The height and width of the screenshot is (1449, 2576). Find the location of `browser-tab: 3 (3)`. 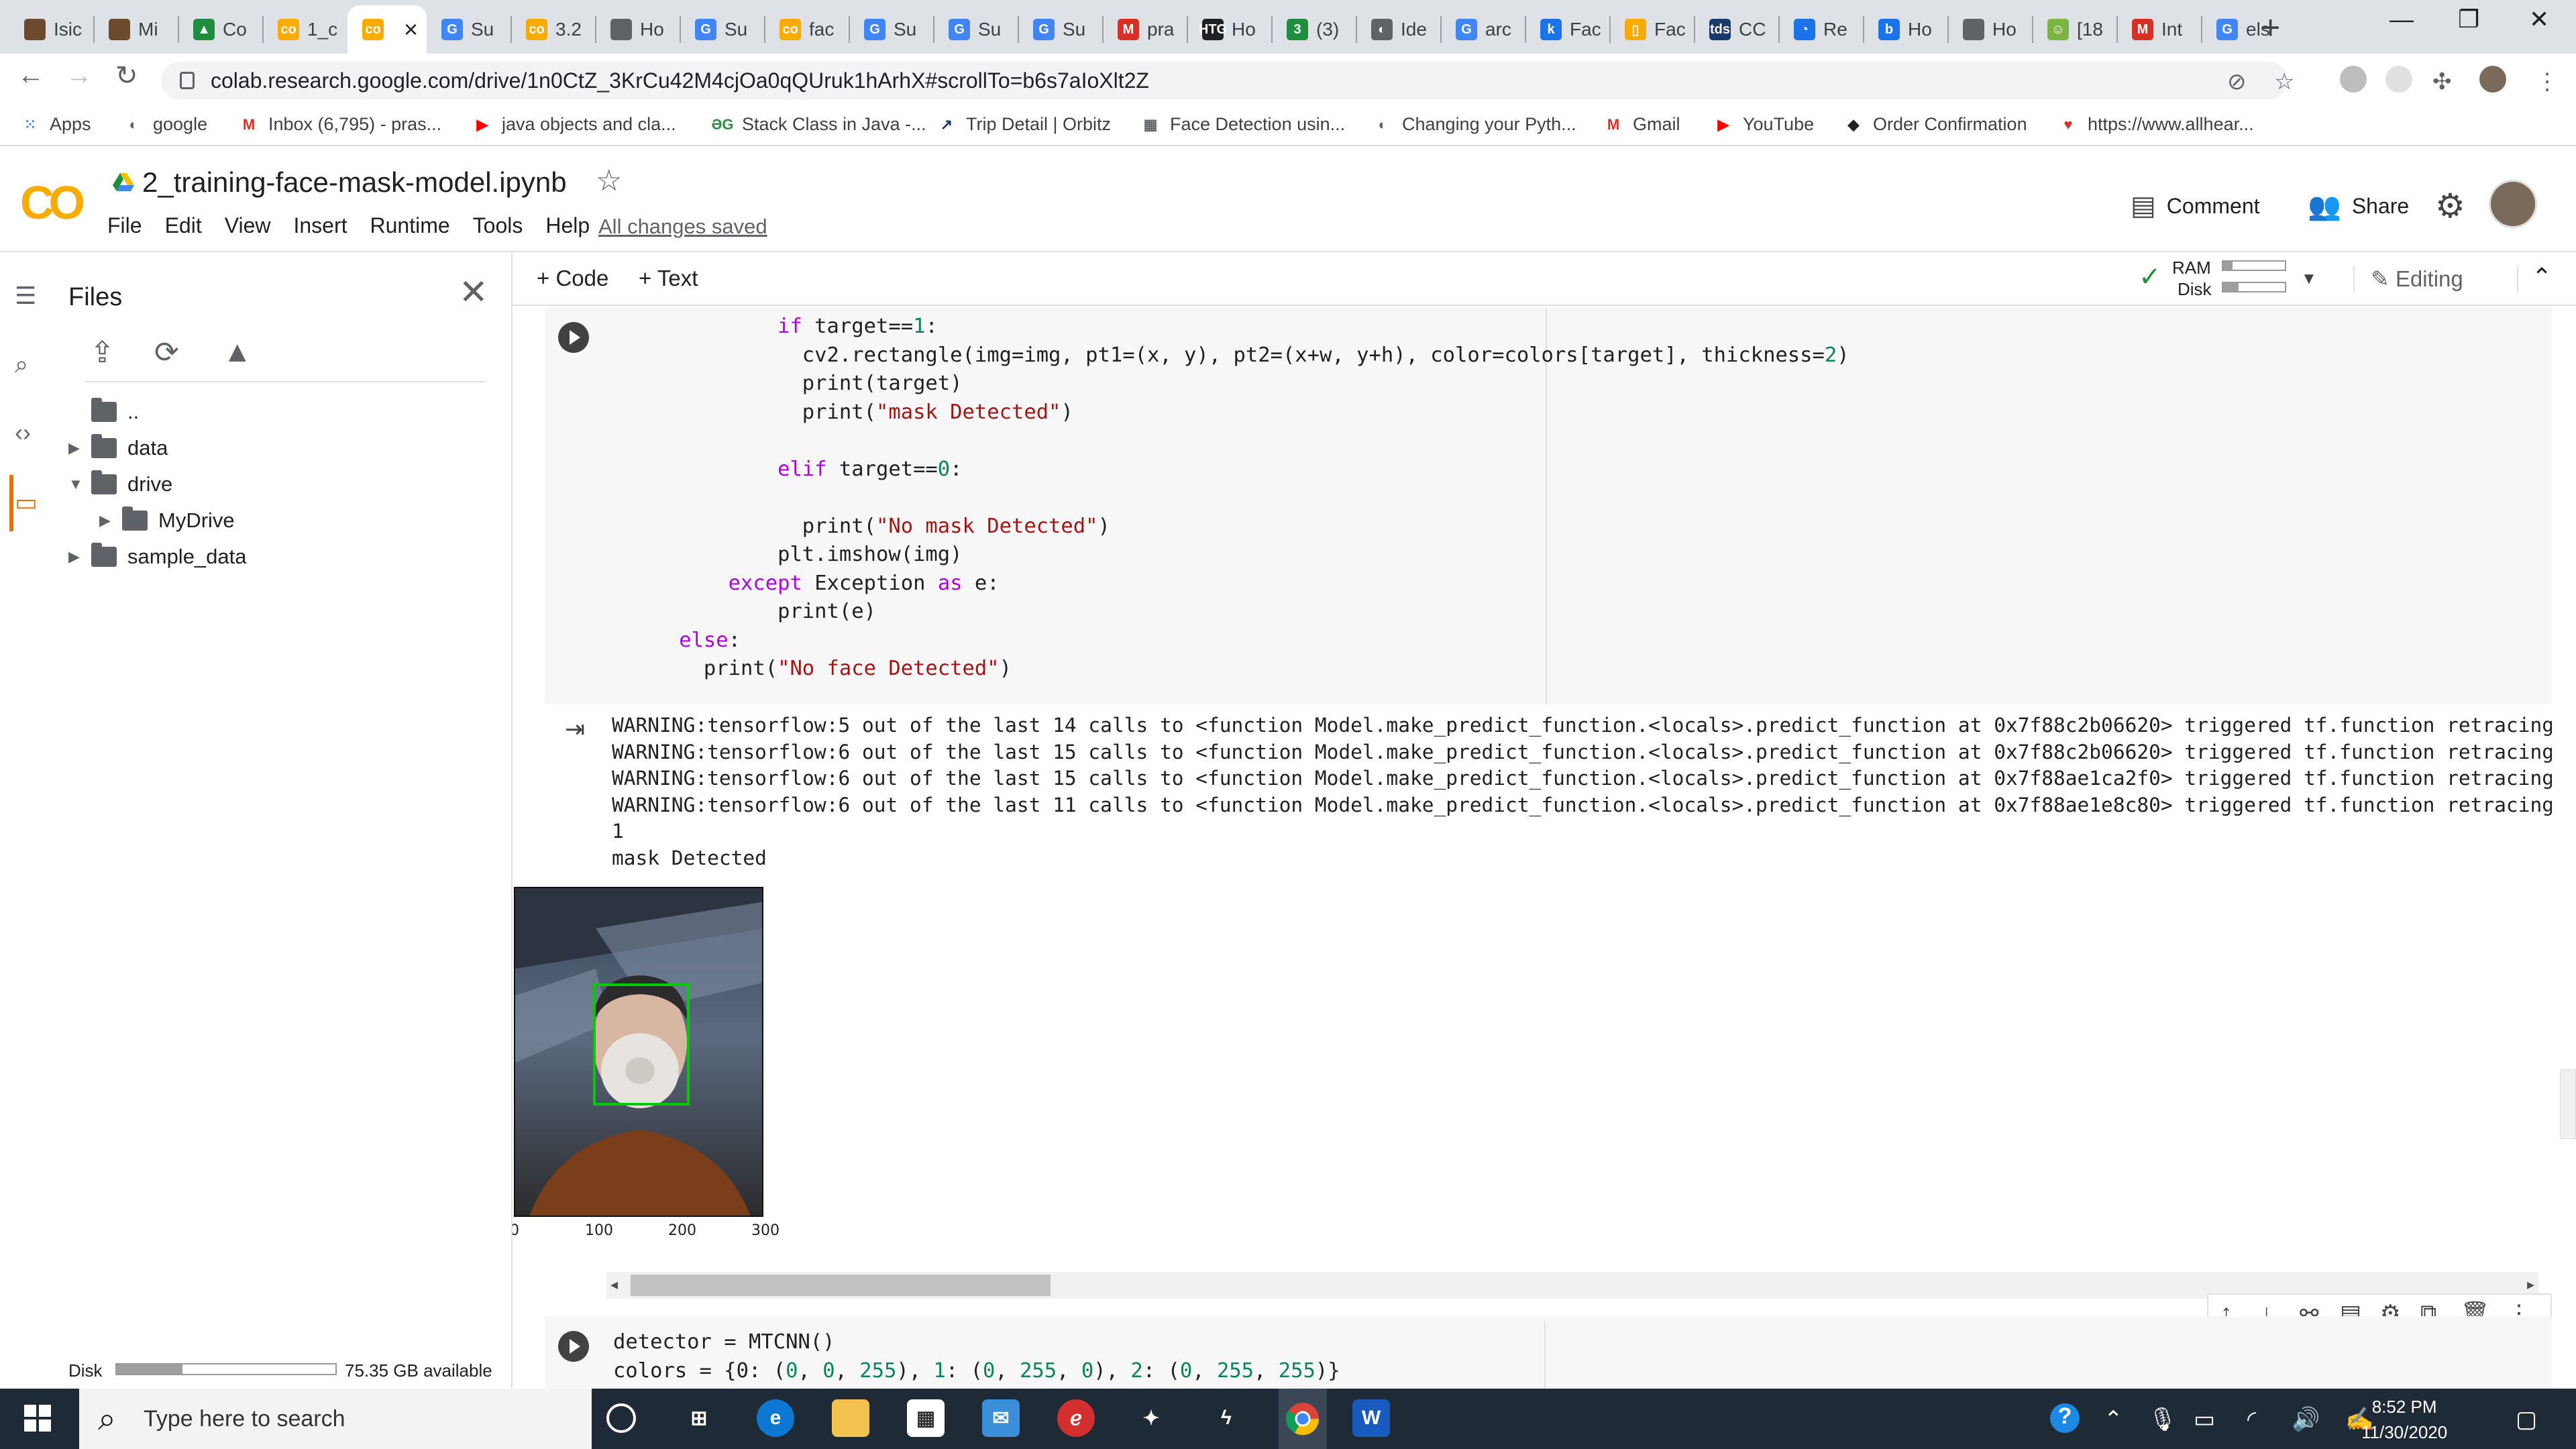

browser-tab: 3 (3) is located at coordinates (1314, 29).